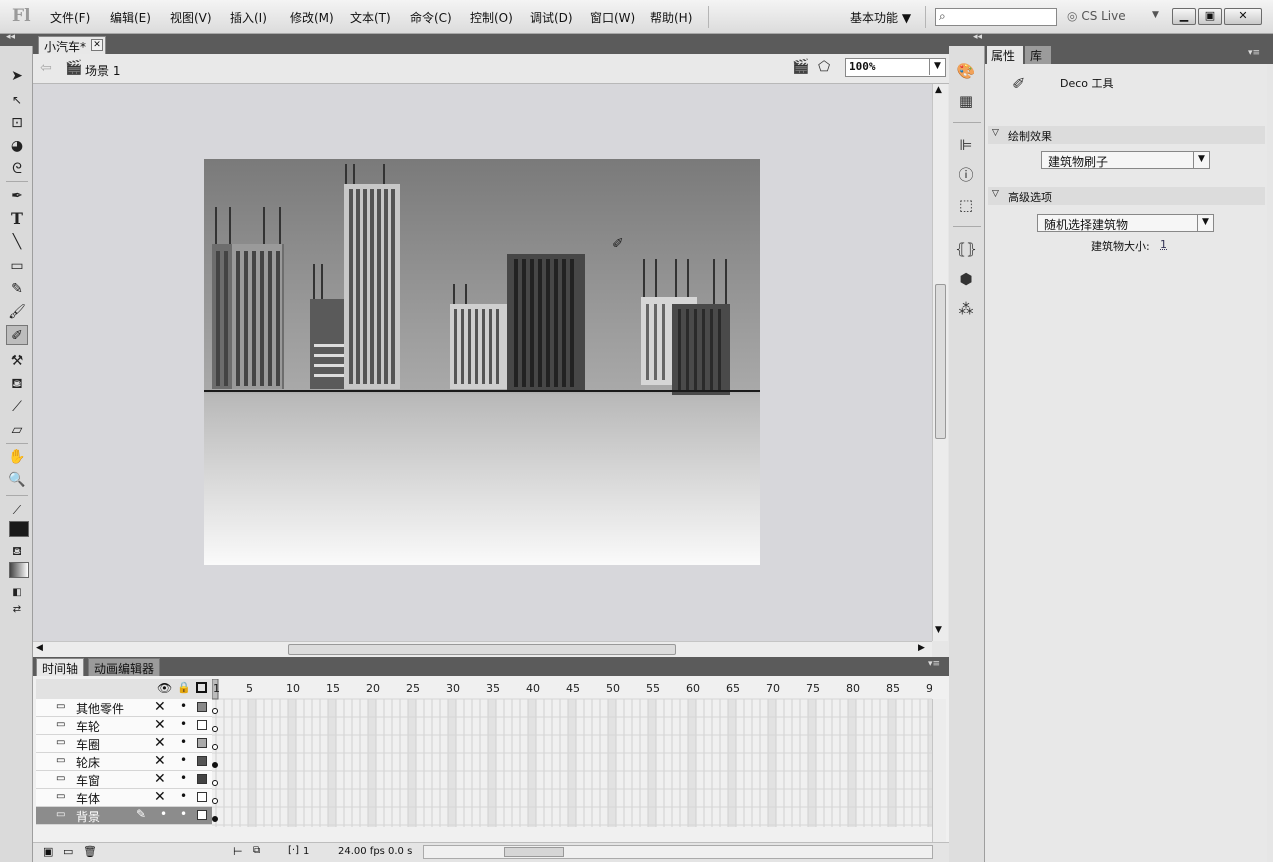 The width and height of the screenshot is (1273, 862). What do you see at coordinates (17, 510) in the screenshot?
I see `stroke-color-icon: ⟋` at bounding box center [17, 510].